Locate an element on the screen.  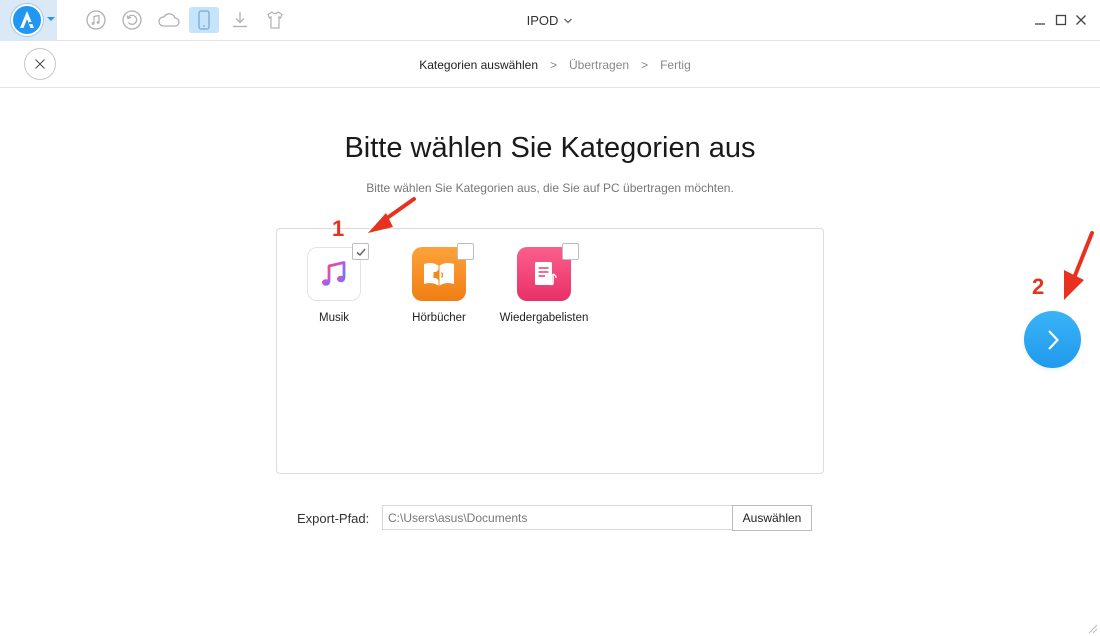
device-selector: IPOD is located at coordinates (550, 20).